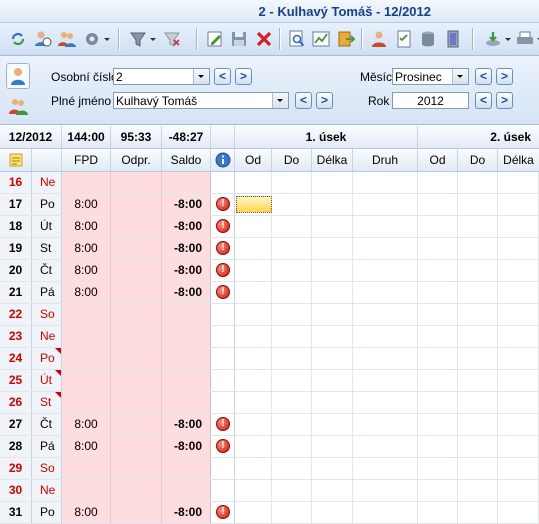 The height and width of the screenshot is (524, 539). Describe the element at coordinates (269, 469) in the screenshot. I see `table-row: 29 So` at that location.